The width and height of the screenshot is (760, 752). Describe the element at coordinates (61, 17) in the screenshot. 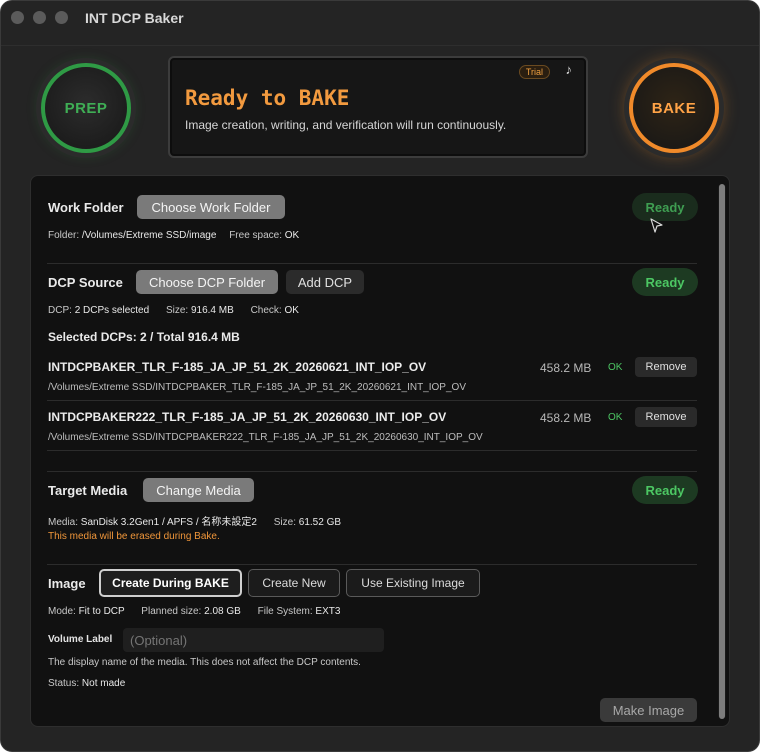

I see `zoom-window-button` at that location.